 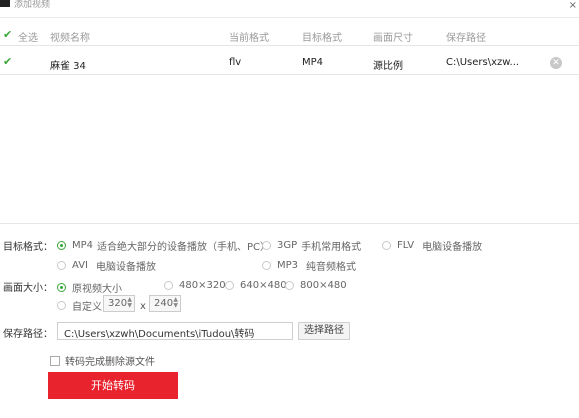 What do you see at coordinates (322, 38) in the screenshot?
I see `column-header-target-format: 目标格式` at bounding box center [322, 38].